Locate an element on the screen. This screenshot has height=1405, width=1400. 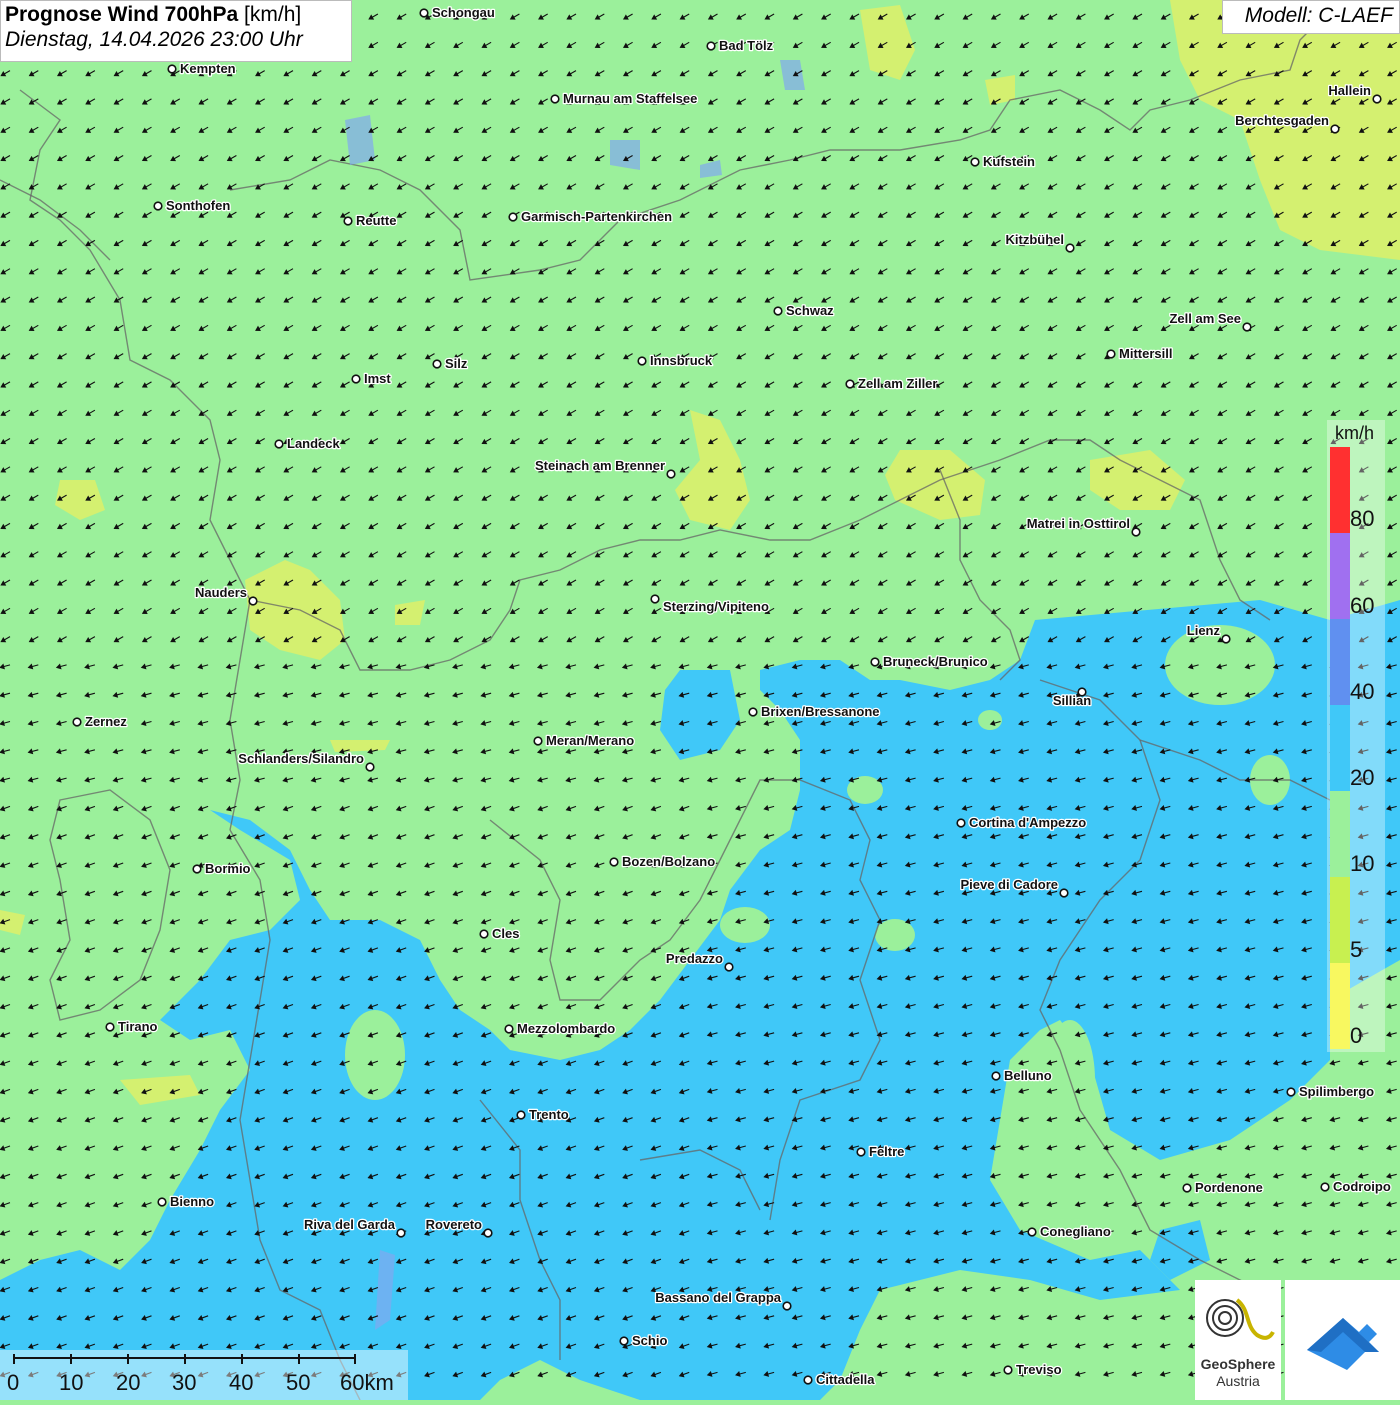
city-label: Brixen/Bressanone is located at coordinates (820, 711).